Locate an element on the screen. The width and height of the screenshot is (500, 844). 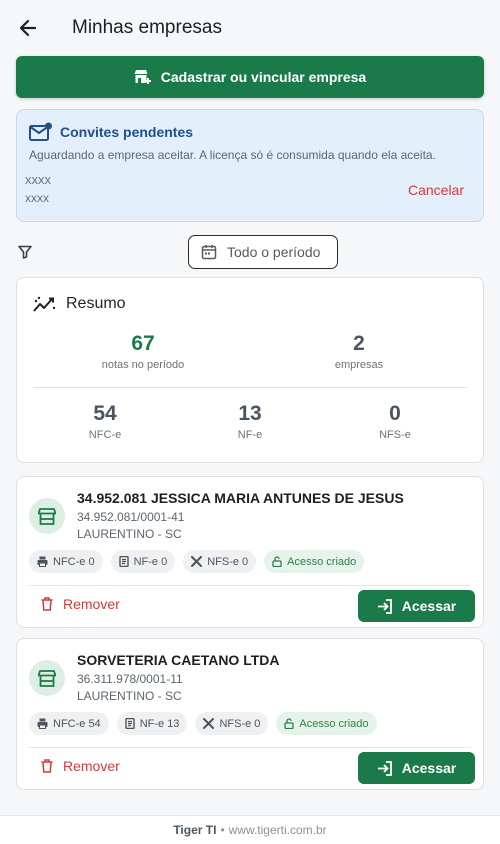
trend-icon is located at coordinates (44, 304).